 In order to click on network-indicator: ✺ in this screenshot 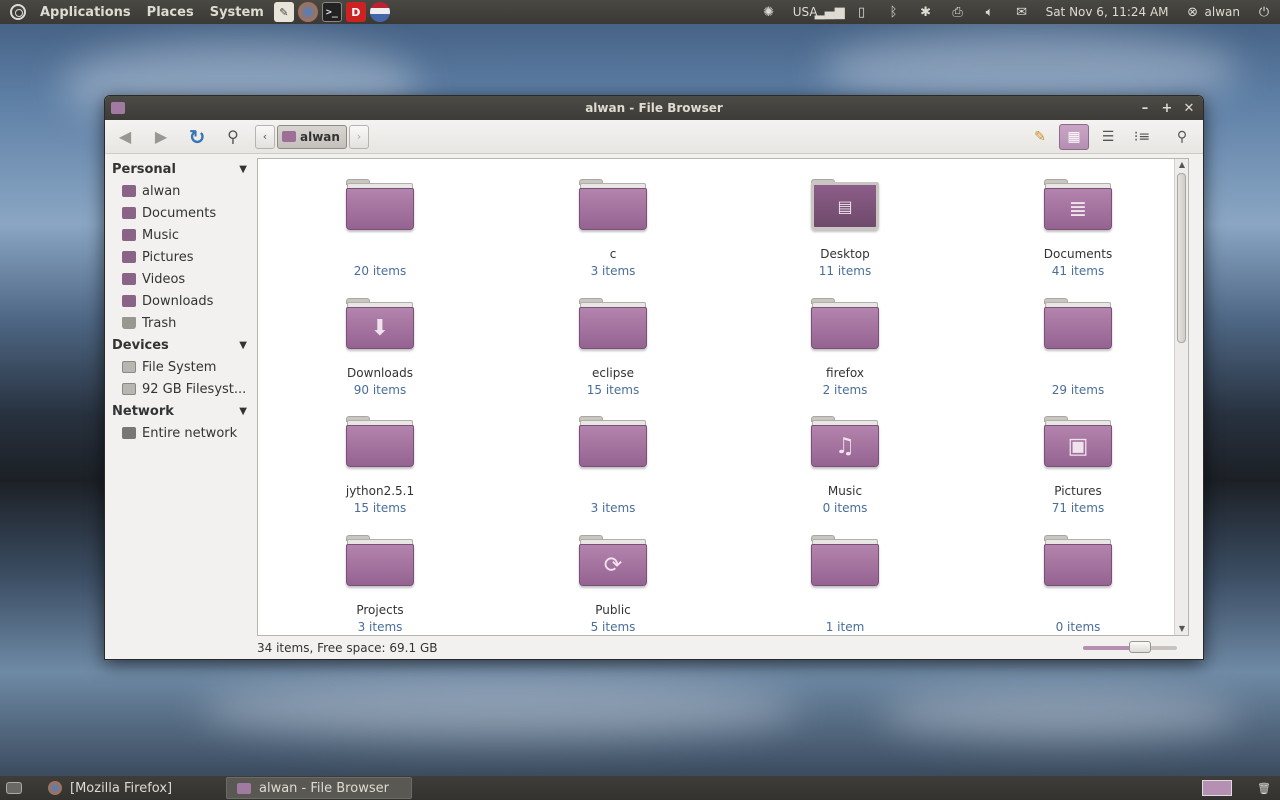, I will do `click(769, 12)`.